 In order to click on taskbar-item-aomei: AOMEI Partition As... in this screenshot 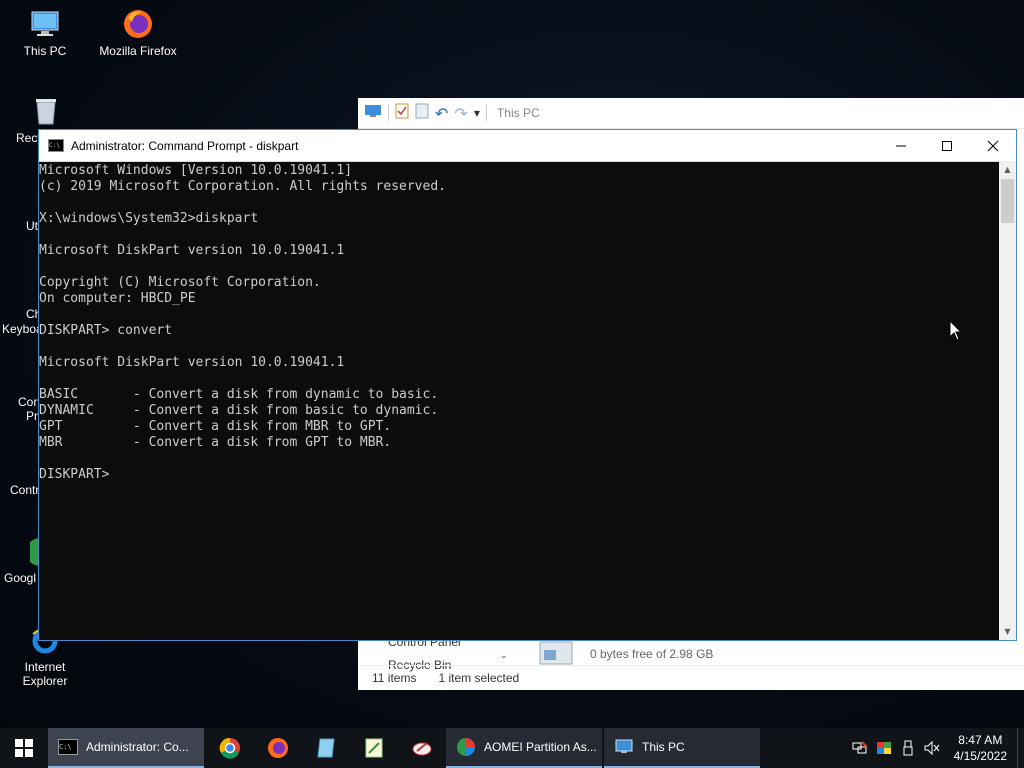, I will do `click(524, 748)`.